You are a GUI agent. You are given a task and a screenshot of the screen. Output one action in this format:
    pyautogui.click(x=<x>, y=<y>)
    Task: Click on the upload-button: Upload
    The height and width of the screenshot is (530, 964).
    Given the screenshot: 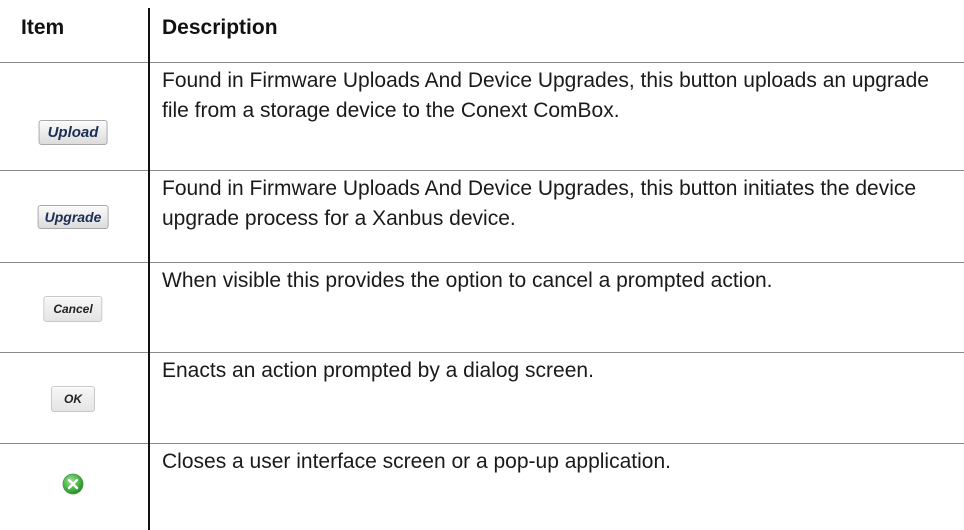 What is the action you would take?
    pyautogui.click(x=73, y=132)
    